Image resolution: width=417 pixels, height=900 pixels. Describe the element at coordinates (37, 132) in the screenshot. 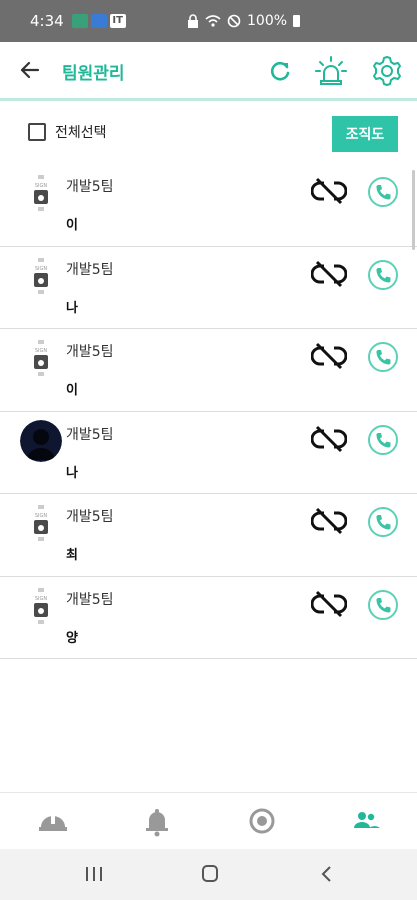

I see `select-all-checkbox` at that location.